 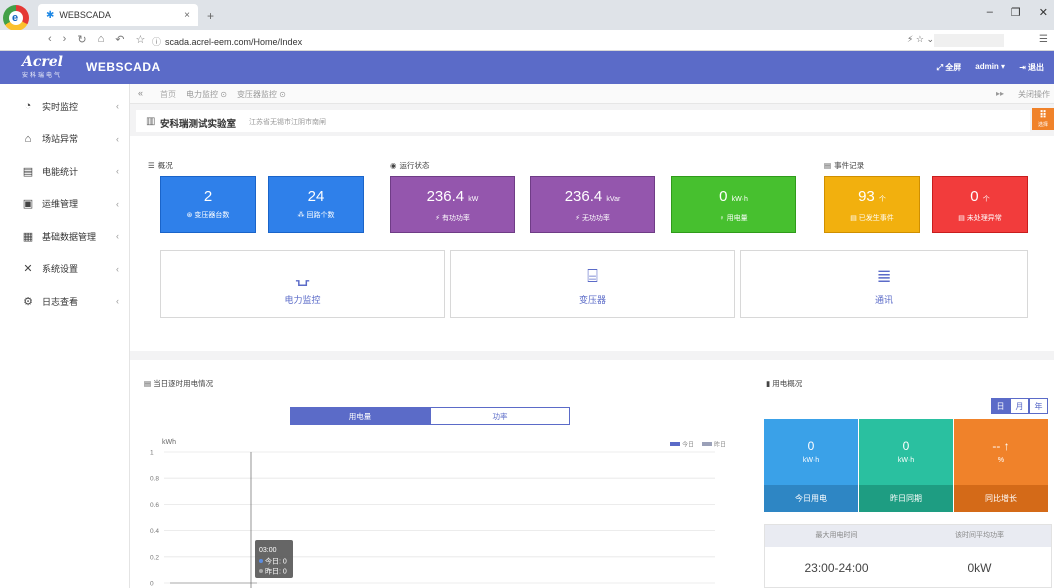 I want to click on url-text: scada.acrel-eem.com/Home/Index, so click(x=234, y=42).